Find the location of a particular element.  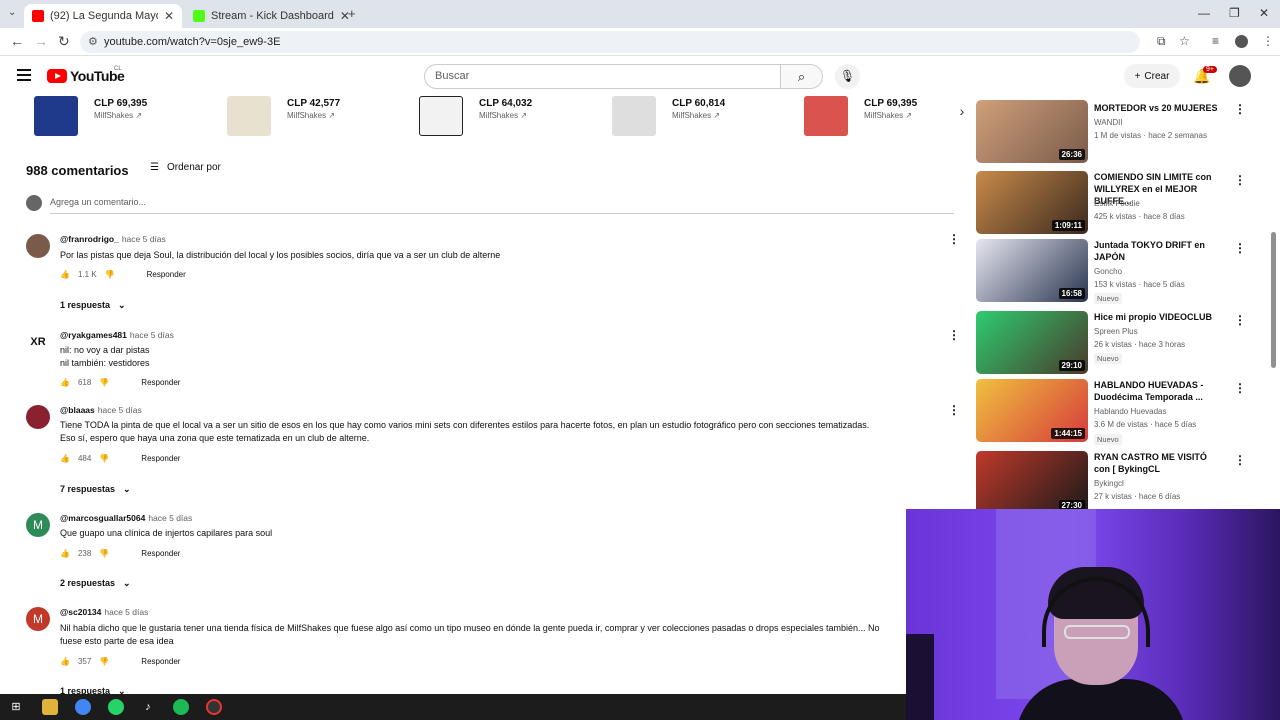

profile-avatar is located at coordinates (1241, 41).